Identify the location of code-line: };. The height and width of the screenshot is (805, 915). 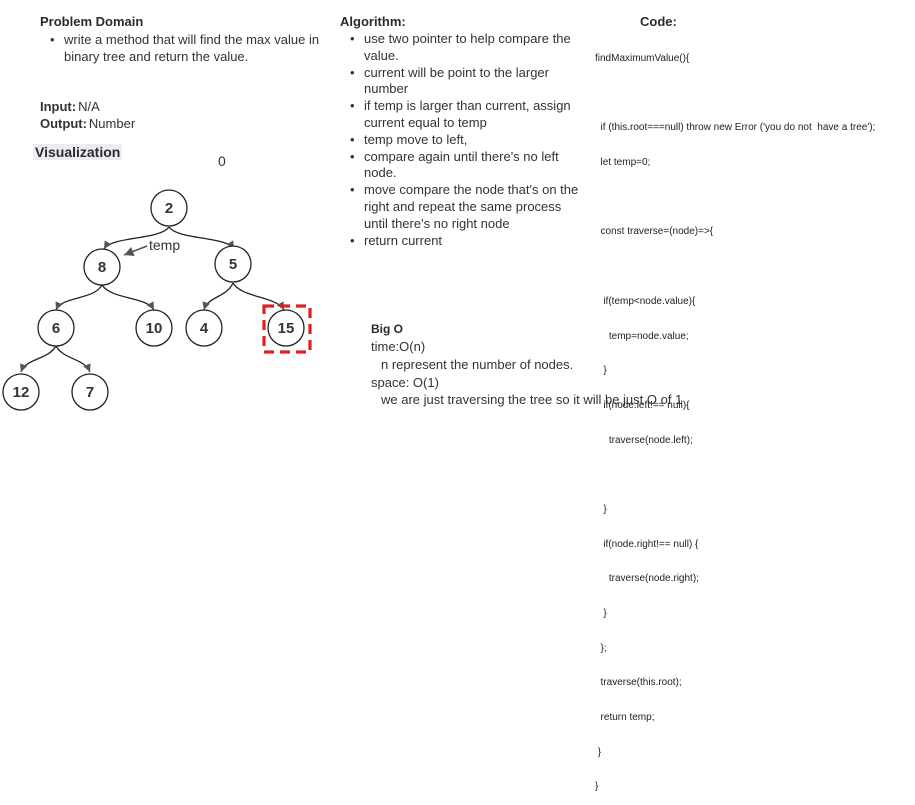
(601, 648).